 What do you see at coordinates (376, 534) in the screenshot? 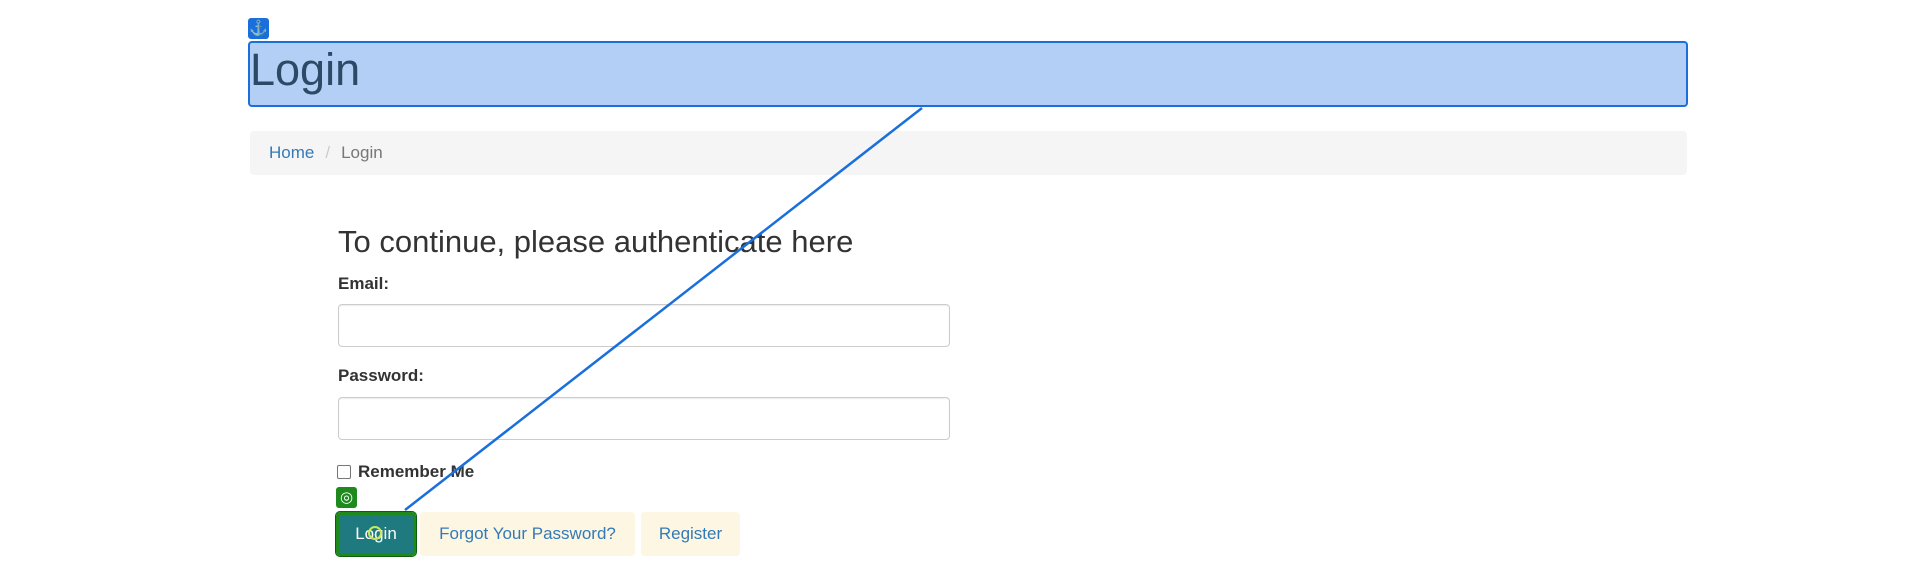
I see `login-button: Login` at bounding box center [376, 534].